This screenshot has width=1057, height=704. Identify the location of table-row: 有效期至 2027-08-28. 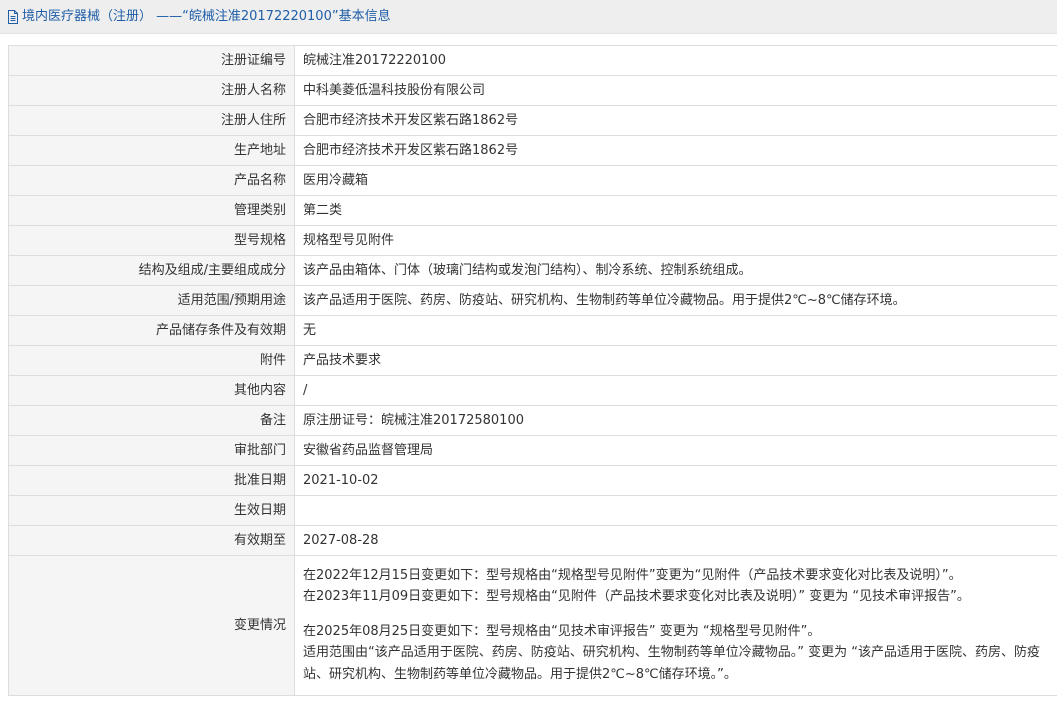
(532, 540).